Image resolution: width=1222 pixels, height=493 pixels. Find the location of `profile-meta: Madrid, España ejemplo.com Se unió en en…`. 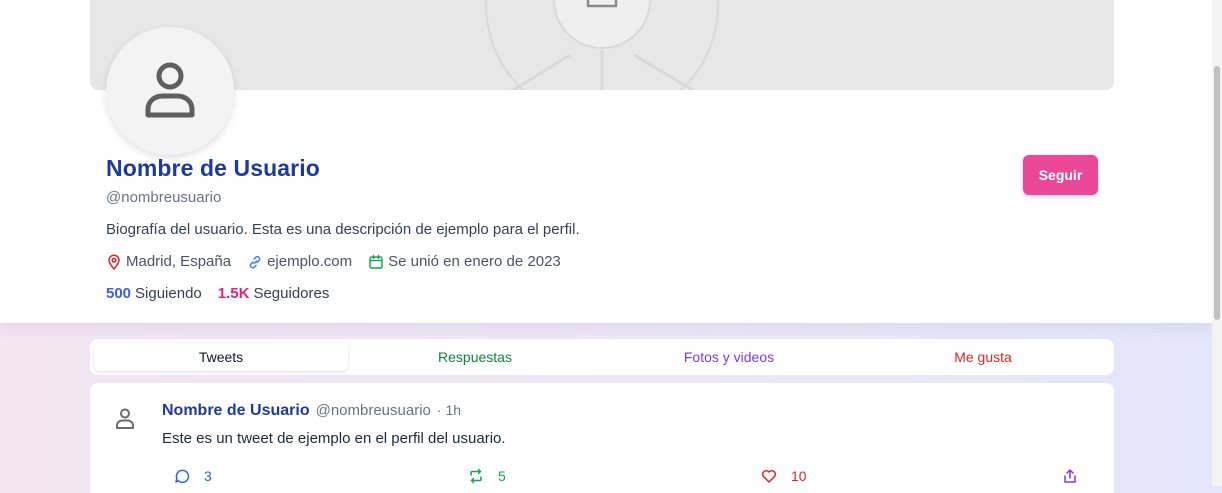

profile-meta: Madrid, España ejemplo.com Se unió en en… is located at coordinates (341, 261).